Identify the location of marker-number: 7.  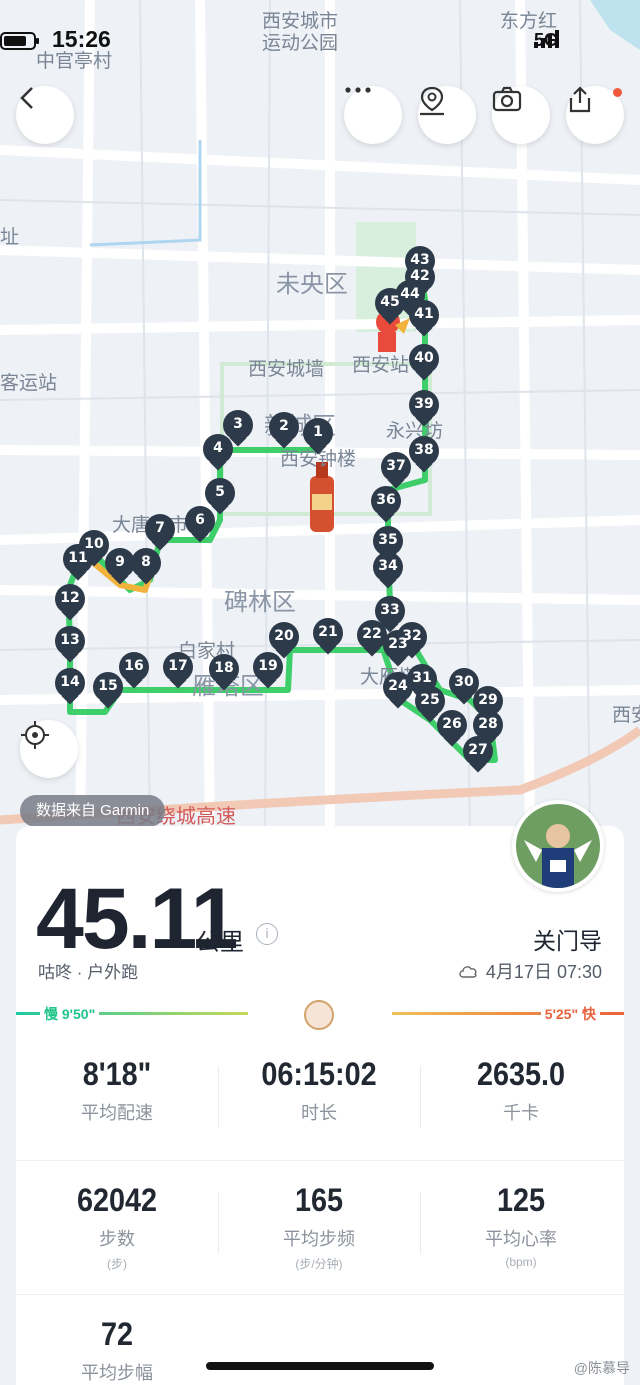
(160, 528).